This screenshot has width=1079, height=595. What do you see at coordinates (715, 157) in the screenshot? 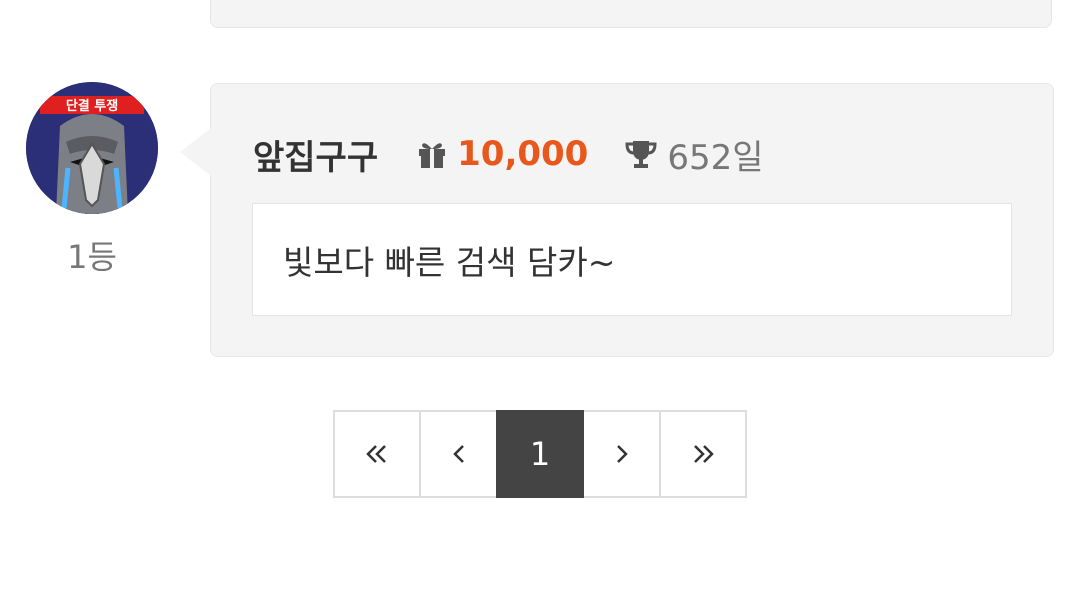
I see `days-value: 652일` at bounding box center [715, 157].